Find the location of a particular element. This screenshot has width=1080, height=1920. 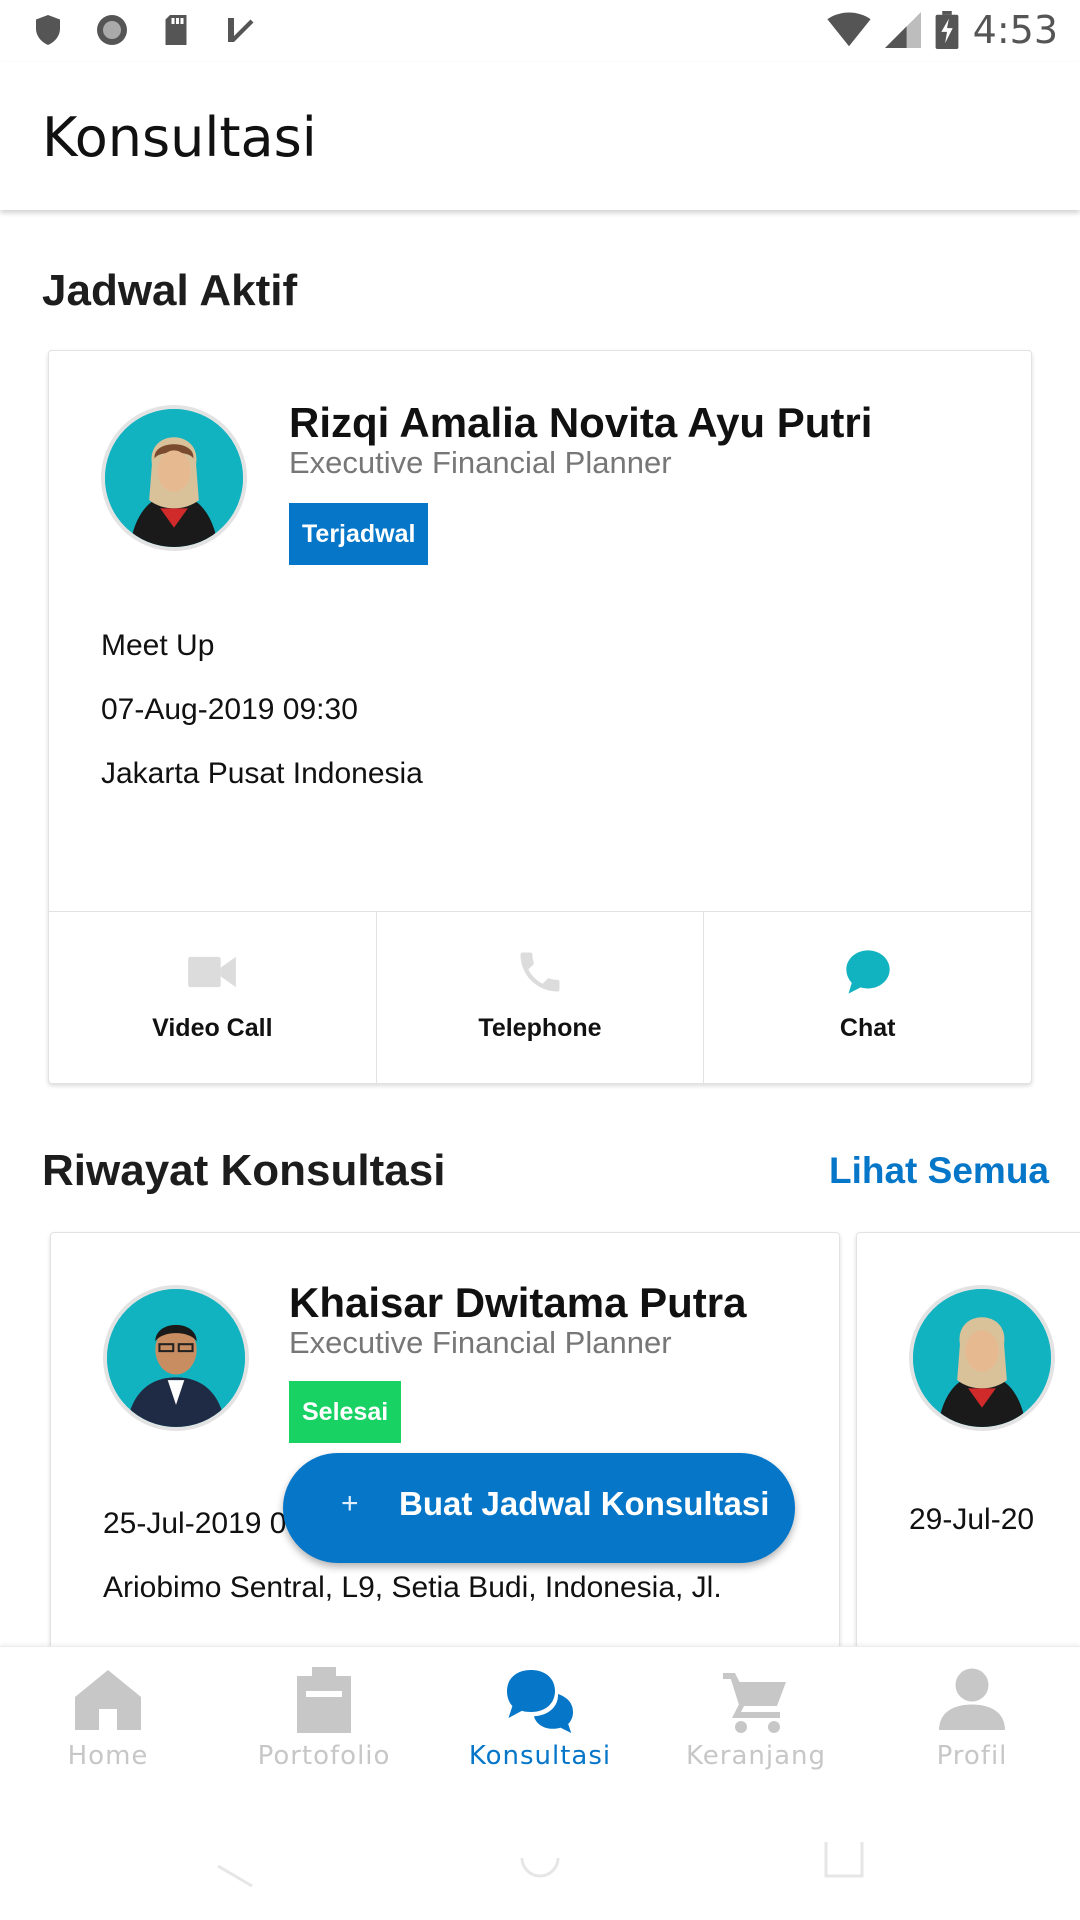

status-bar: 4:53 is located at coordinates (540, 31).